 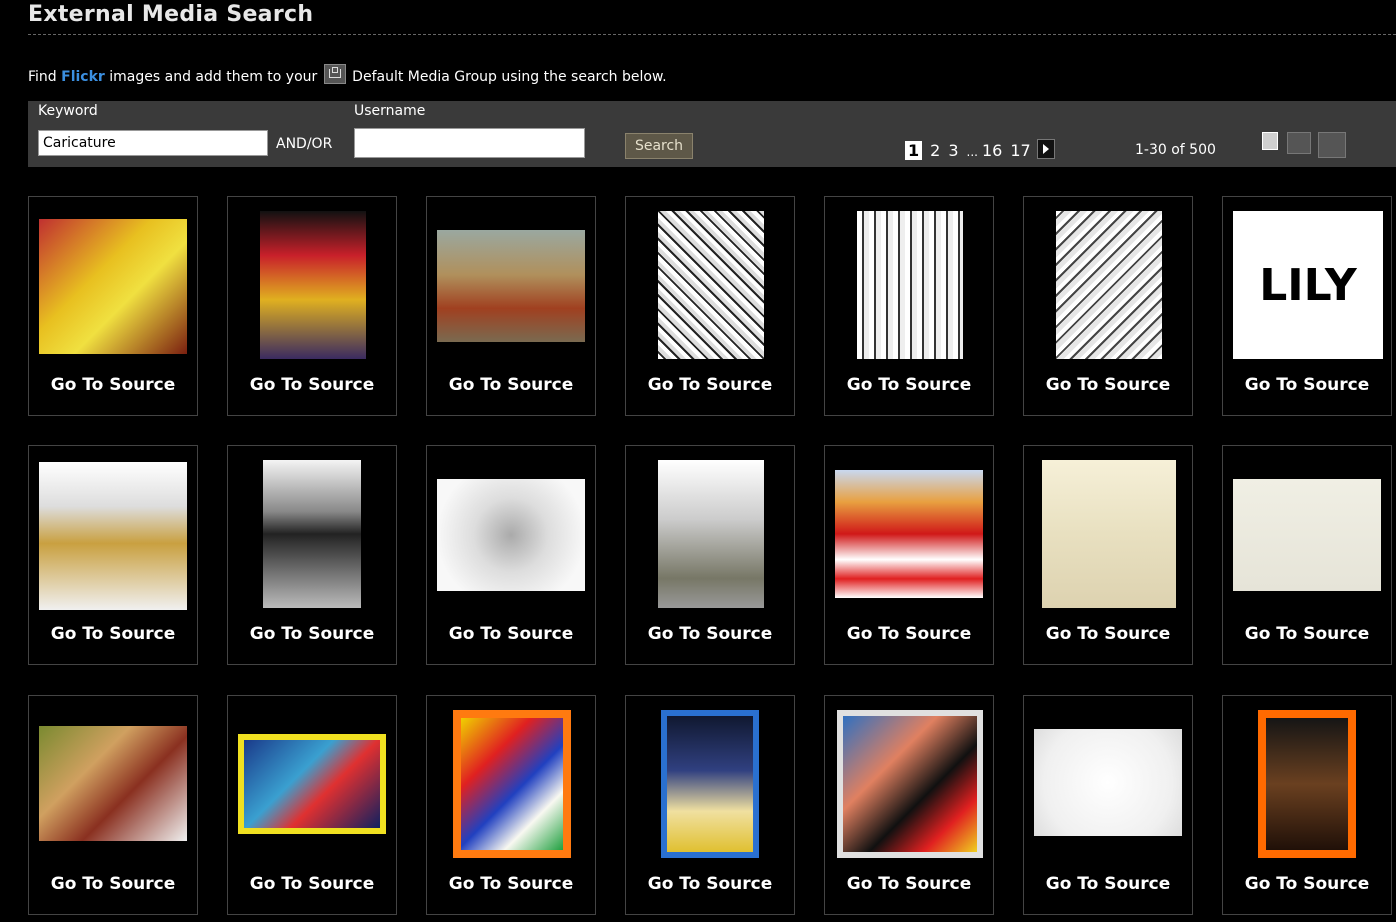 What do you see at coordinates (83, 77) in the screenshot?
I see `flickr-link: Flickr` at bounding box center [83, 77].